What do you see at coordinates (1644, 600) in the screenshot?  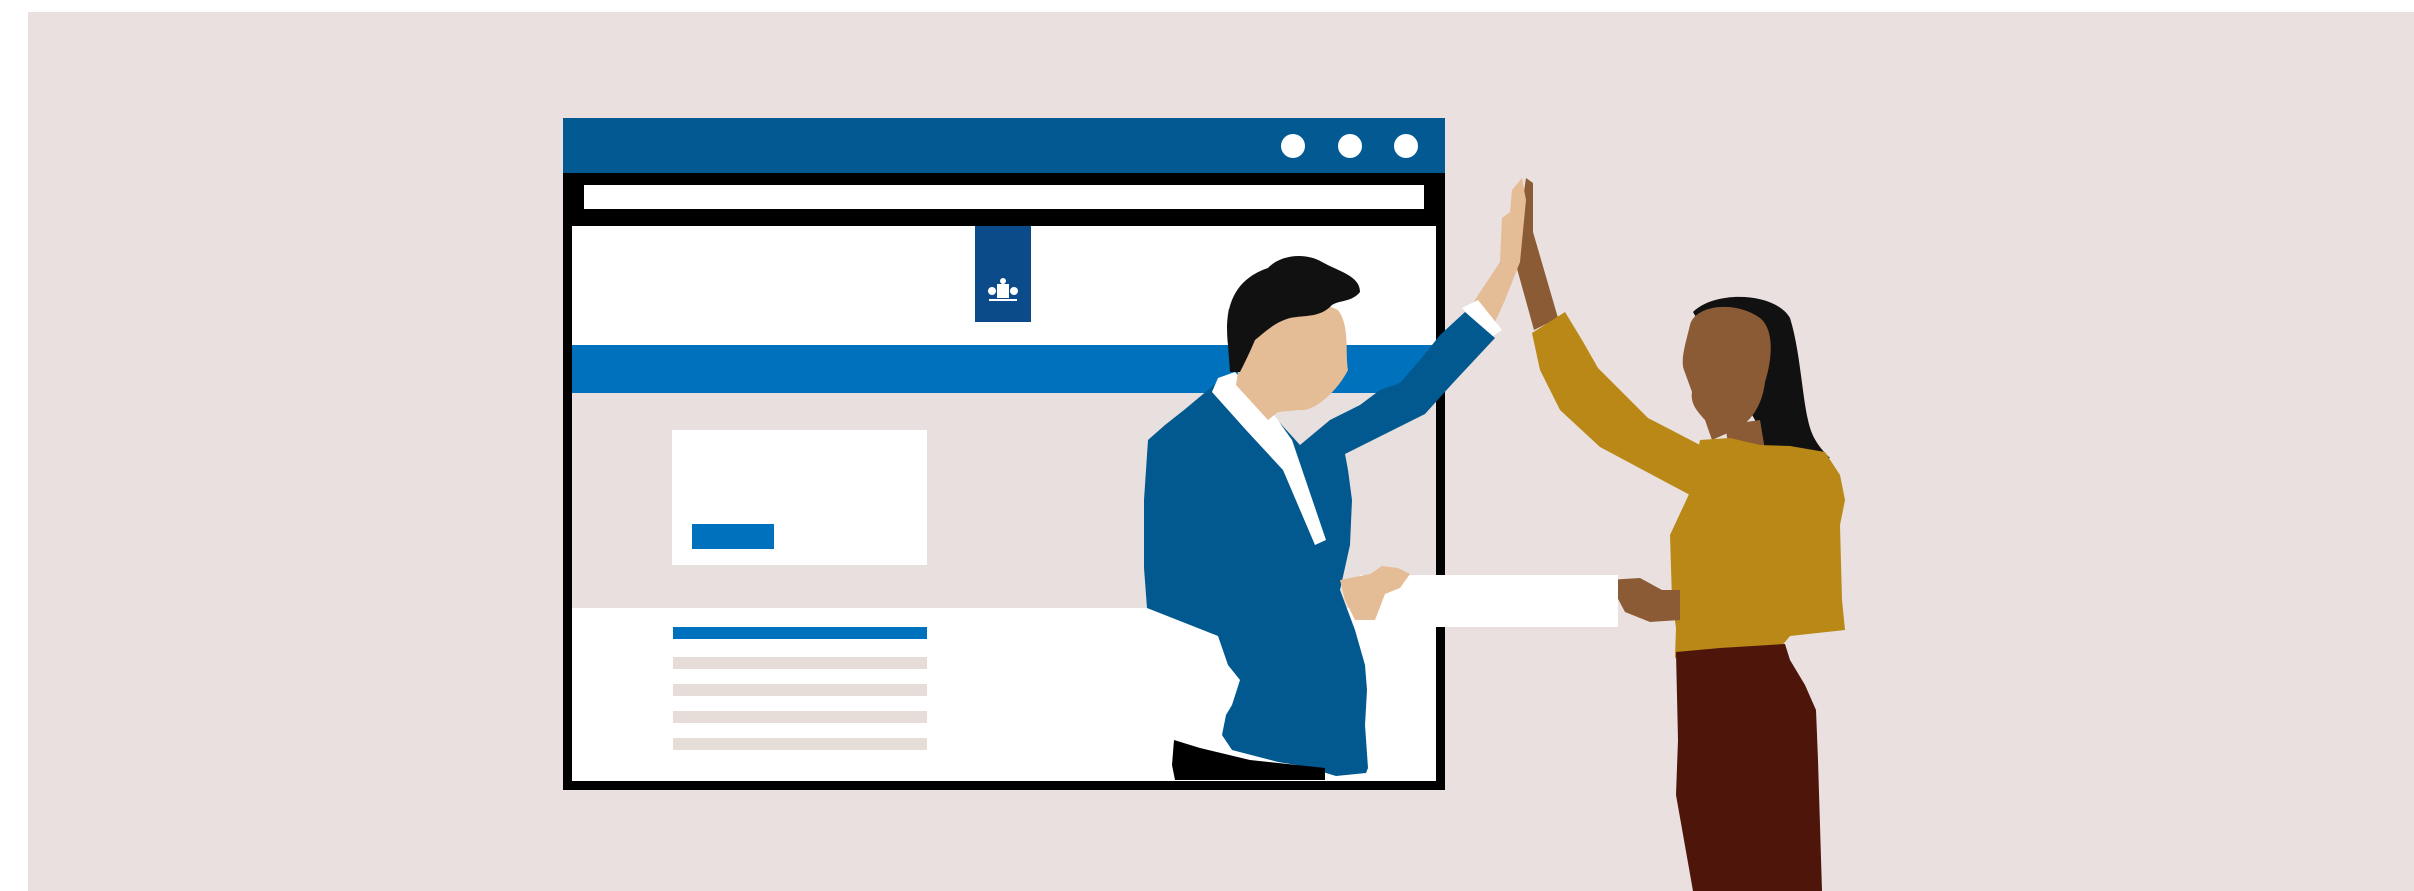 I see `woman-hand` at bounding box center [1644, 600].